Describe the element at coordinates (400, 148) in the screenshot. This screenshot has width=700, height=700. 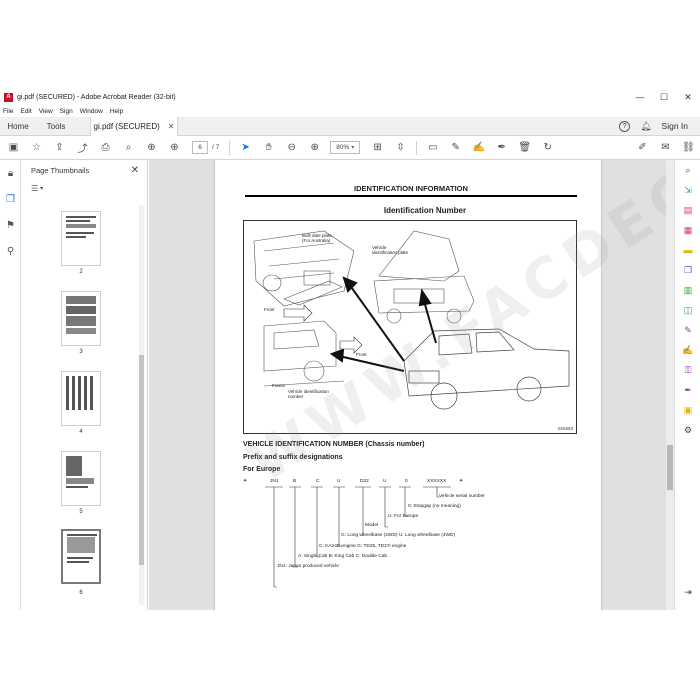
I see `scroll-mode-icon: ⇳` at that location.